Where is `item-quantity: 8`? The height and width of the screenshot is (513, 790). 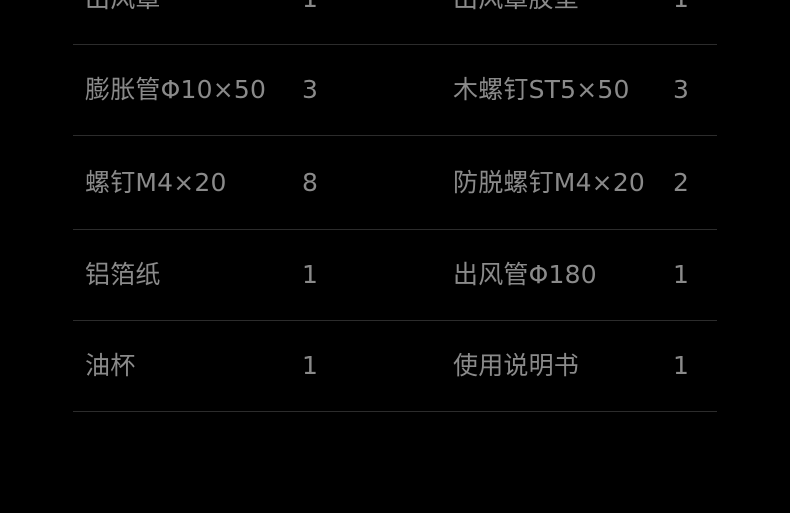 item-quantity: 8 is located at coordinates (310, 182).